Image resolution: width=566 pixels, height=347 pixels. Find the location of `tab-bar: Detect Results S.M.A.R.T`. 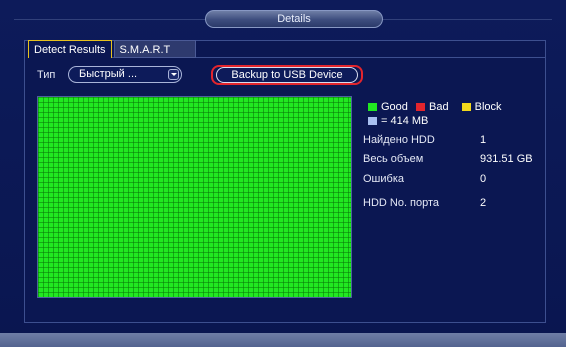

tab-bar: Detect Results S.M.A.R.T is located at coordinates (112, 49).